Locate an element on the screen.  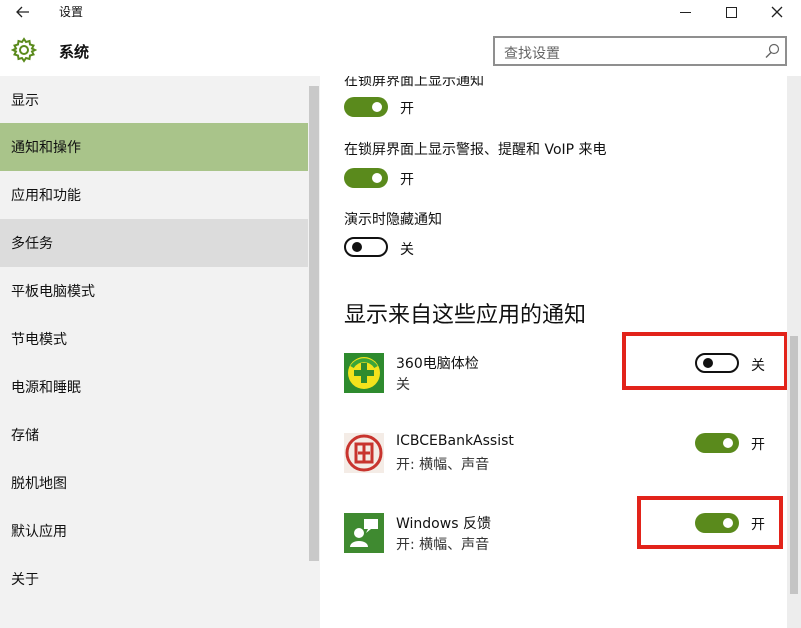
toggle-switch-icbc is located at coordinates (717, 443).